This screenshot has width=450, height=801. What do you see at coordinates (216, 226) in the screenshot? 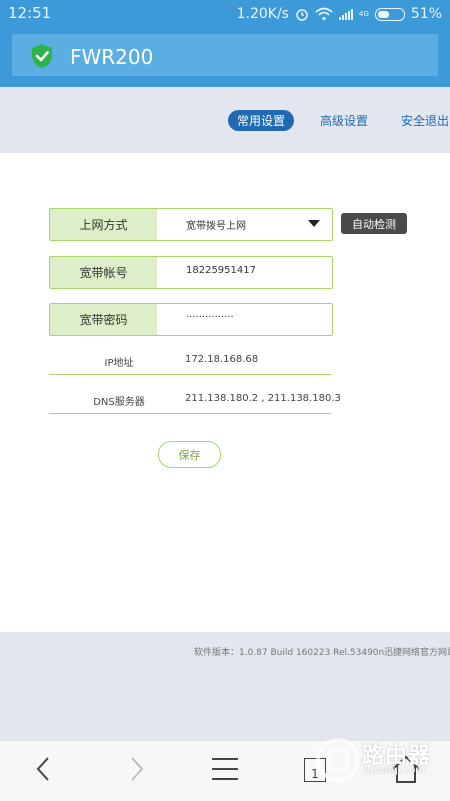
I see `connection-mode-value: 宽带拨号上网` at bounding box center [216, 226].